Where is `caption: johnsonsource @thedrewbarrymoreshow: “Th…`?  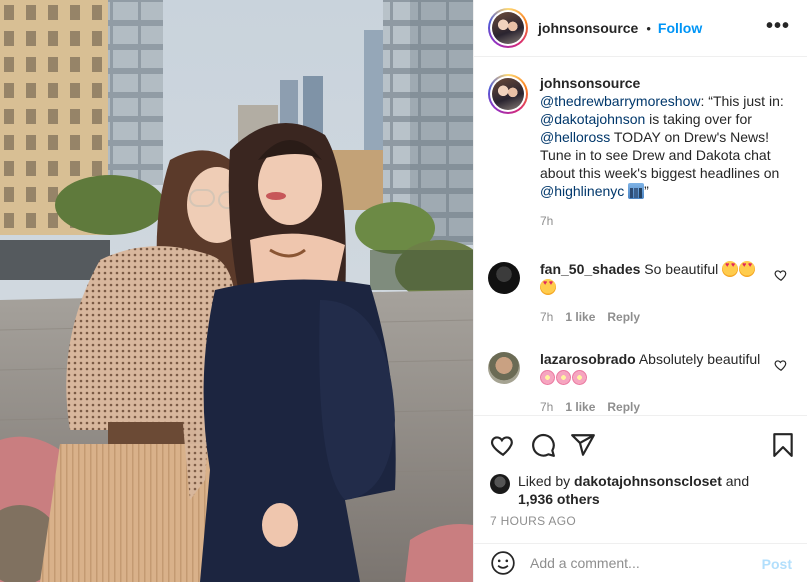 caption: johnsonsource @thedrewbarrymoreshow: “Th… is located at coordinates (643, 152).